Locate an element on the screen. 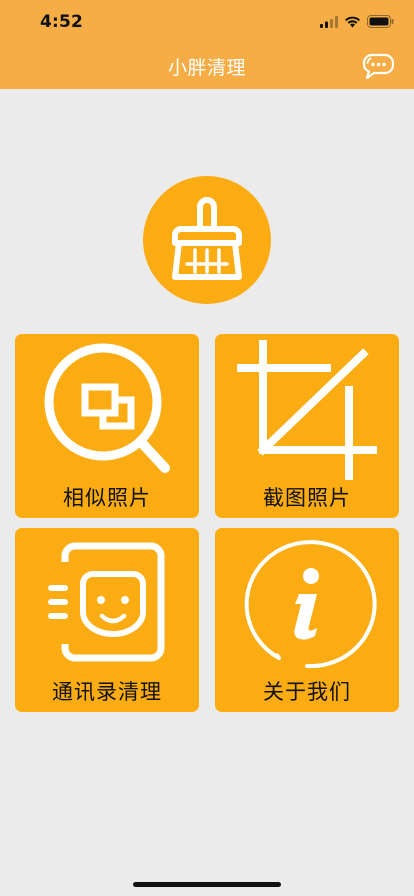 This screenshot has width=414, height=896. app-logo is located at coordinates (207, 240).